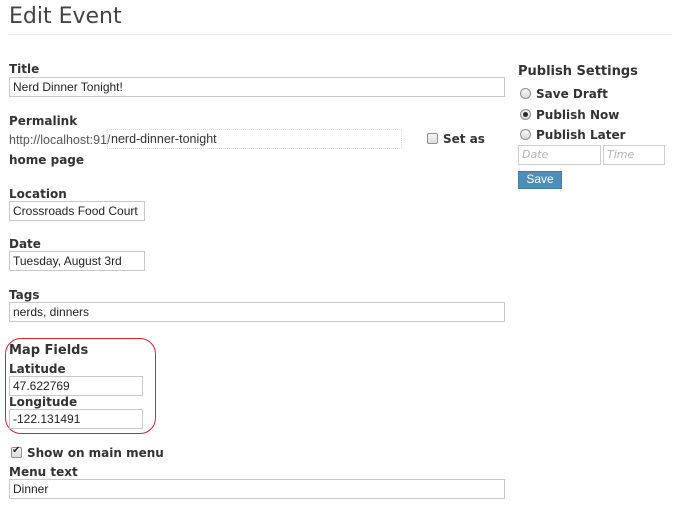 Image resolution: width=675 pixels, height=512 pixels. Describe the element at coordinates (16, 451) in the screenshot. I see `show-on-menu-checkbox` at that location.